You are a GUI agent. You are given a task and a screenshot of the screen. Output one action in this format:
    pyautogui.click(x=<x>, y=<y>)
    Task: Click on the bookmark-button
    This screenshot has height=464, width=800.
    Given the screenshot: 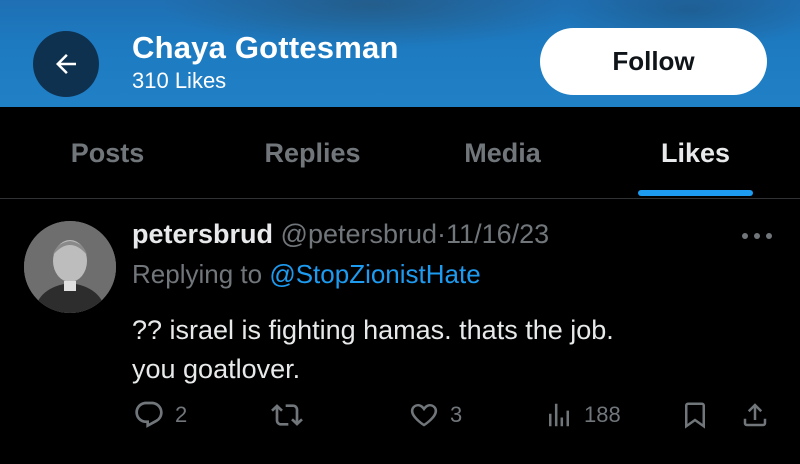 What is the action you would take?
    pyautogui.click(x=695, y=415)
    